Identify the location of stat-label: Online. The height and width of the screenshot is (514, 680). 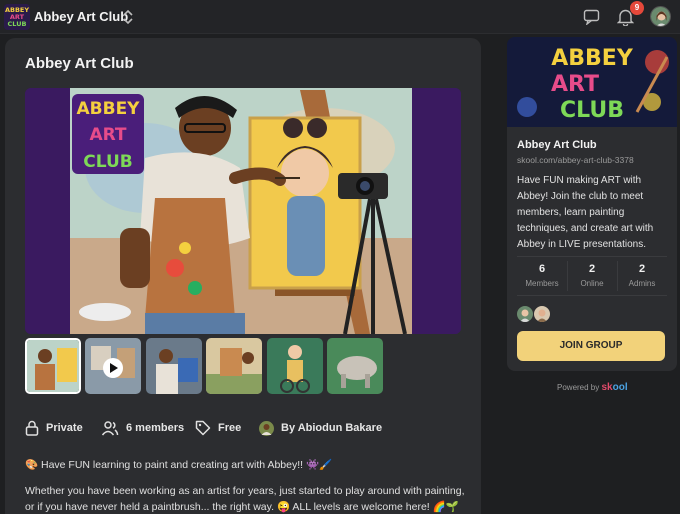
(592, 283).